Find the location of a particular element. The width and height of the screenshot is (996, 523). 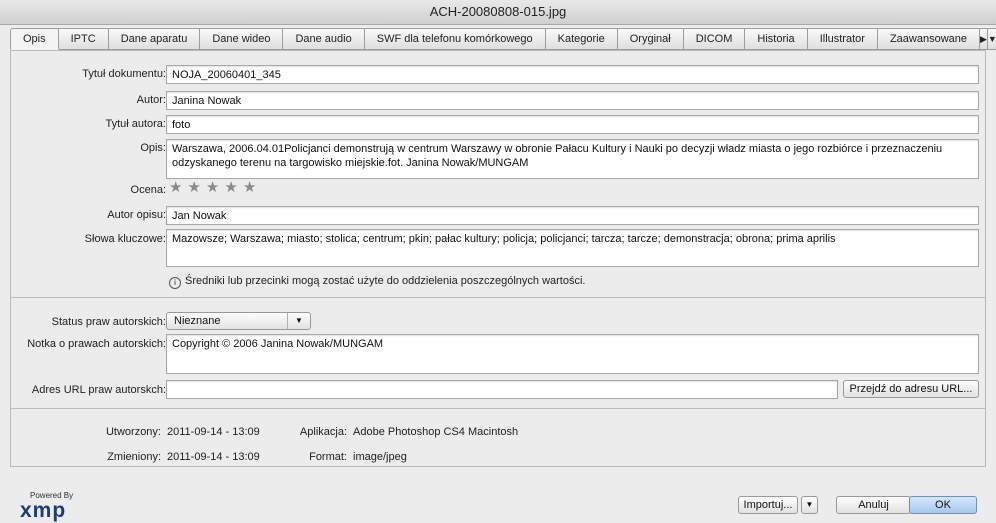

tab-dane-audio: Dane audio is located at coordinates (324, 39).